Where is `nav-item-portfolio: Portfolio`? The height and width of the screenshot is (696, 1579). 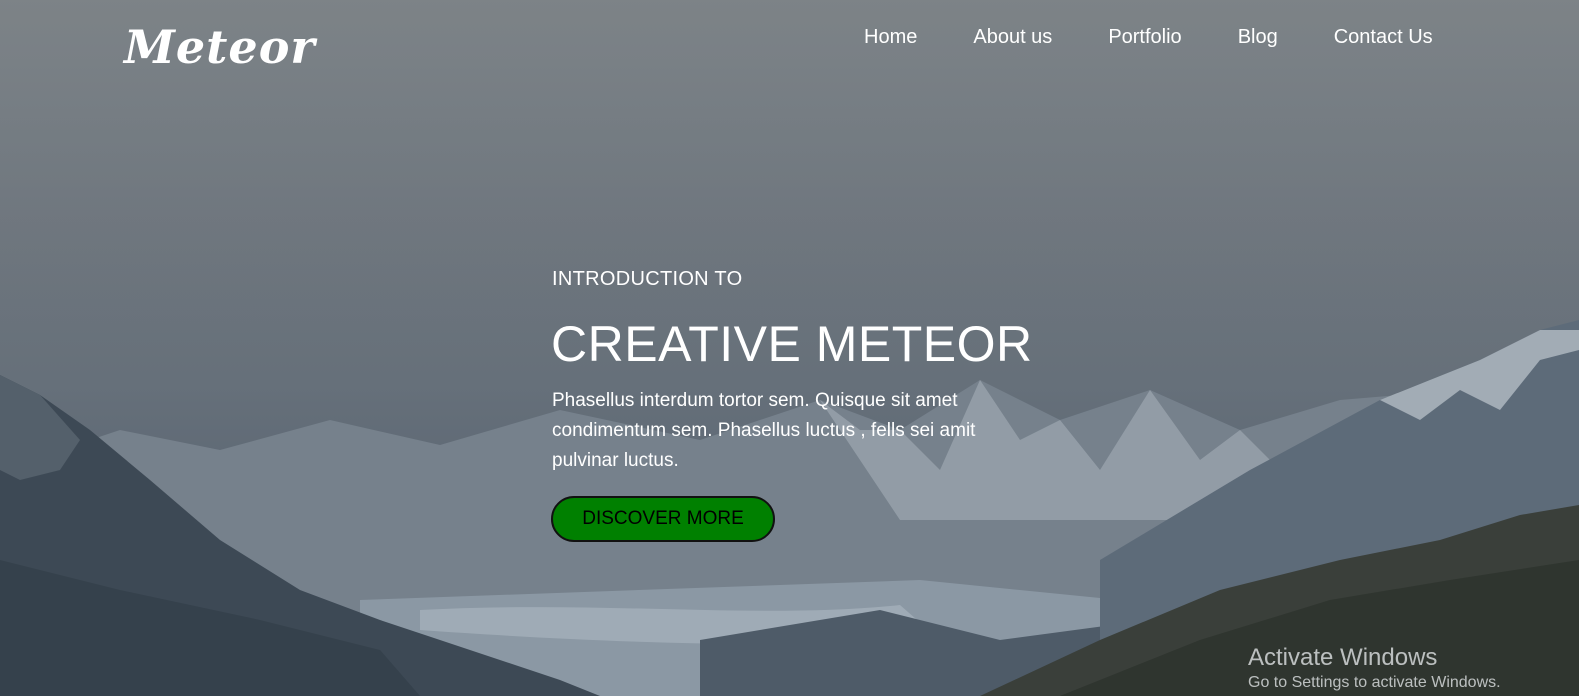
nav-item-portfolio: Portfolio is located at coordinates (1144, 37).